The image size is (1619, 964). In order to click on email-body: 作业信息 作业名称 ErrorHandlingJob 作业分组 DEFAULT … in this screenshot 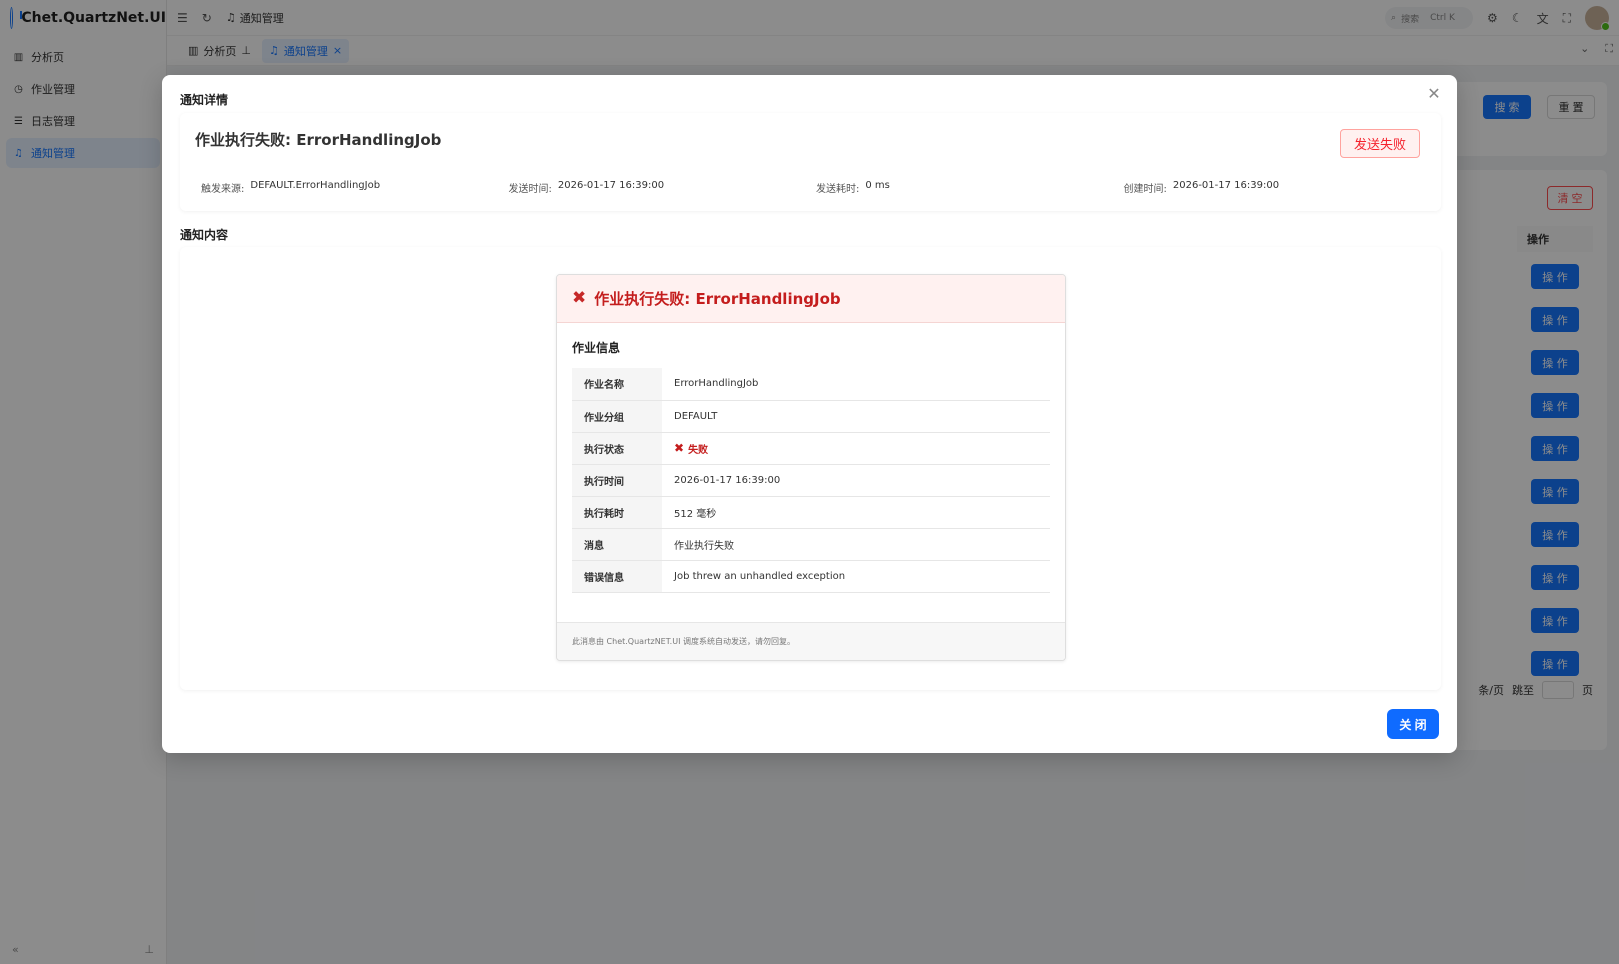, I will do `click(811, 458)`.